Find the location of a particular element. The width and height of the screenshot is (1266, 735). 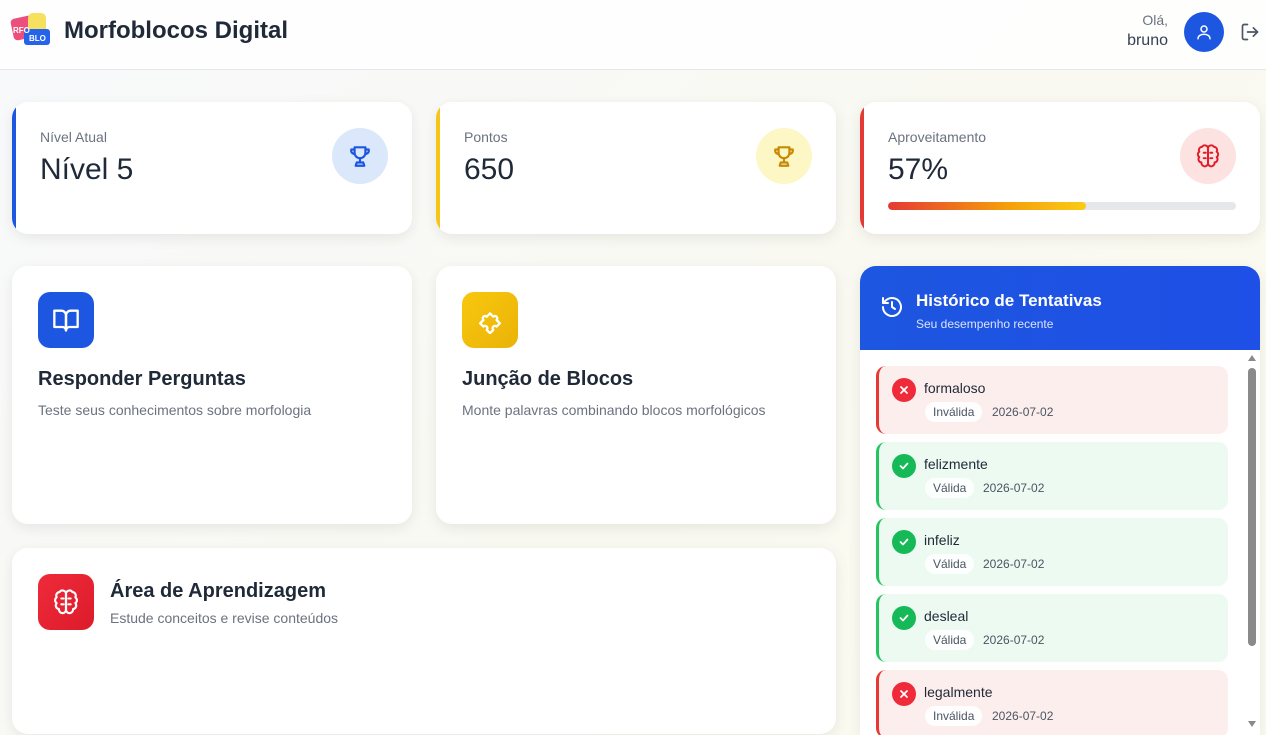

history-entry: desleal Válida 2026-07-02 is located at coordinates (1052, 628).